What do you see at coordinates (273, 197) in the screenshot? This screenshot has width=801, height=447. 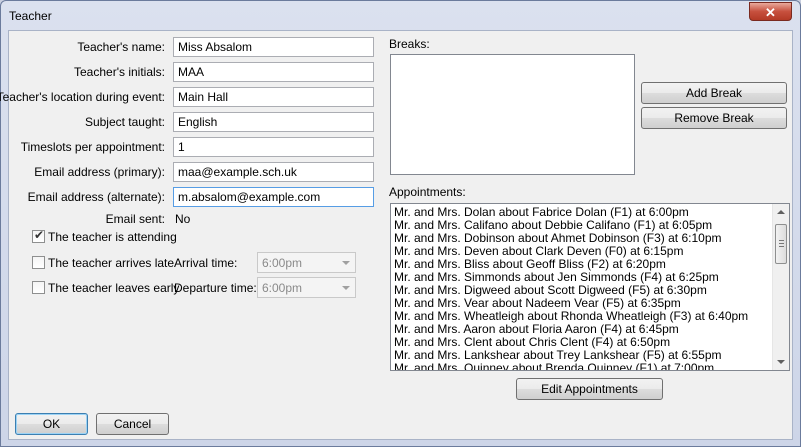 I see `email-alternate-input: m.absalom@example.com` at bounding box center [273, 197].